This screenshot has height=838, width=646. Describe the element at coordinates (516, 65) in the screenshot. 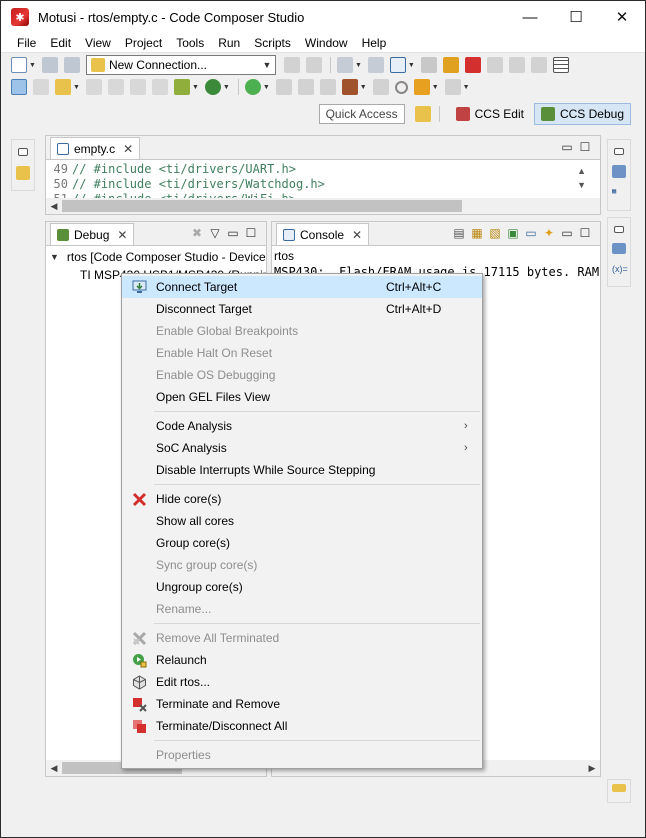

I see `drop-to-frame-icon` at that location.